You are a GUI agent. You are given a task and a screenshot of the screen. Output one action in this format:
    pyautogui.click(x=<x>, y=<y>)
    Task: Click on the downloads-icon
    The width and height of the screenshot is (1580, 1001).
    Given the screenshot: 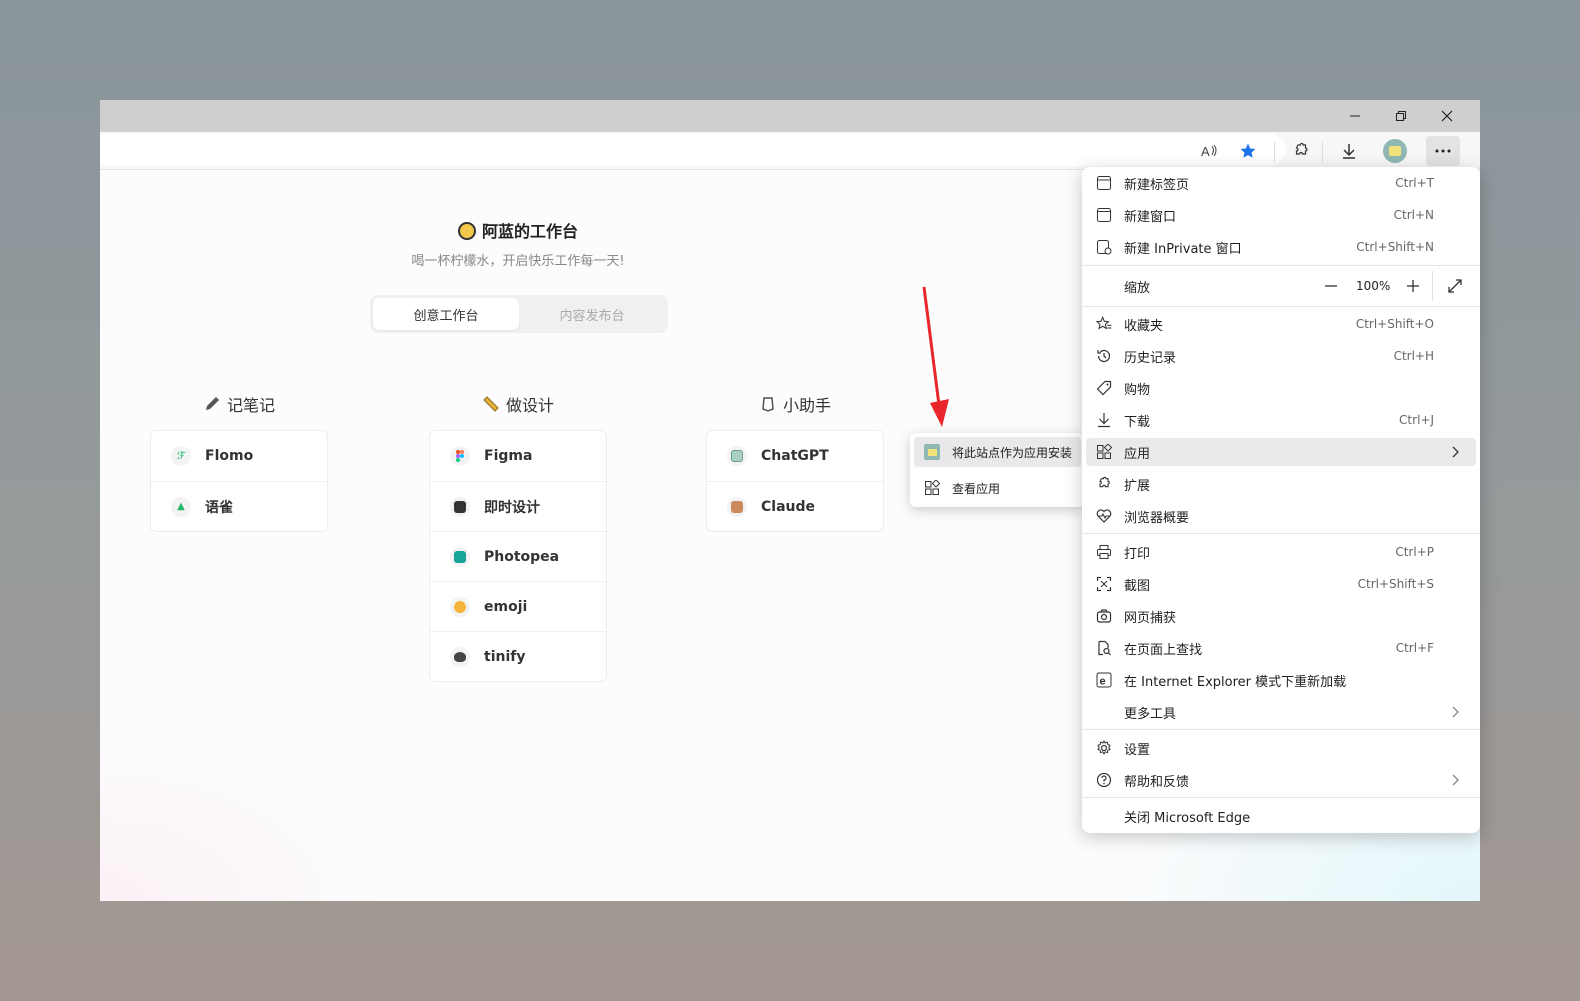 What is the action you would take?
    pyautogui.click(x=1104, y=420)
    